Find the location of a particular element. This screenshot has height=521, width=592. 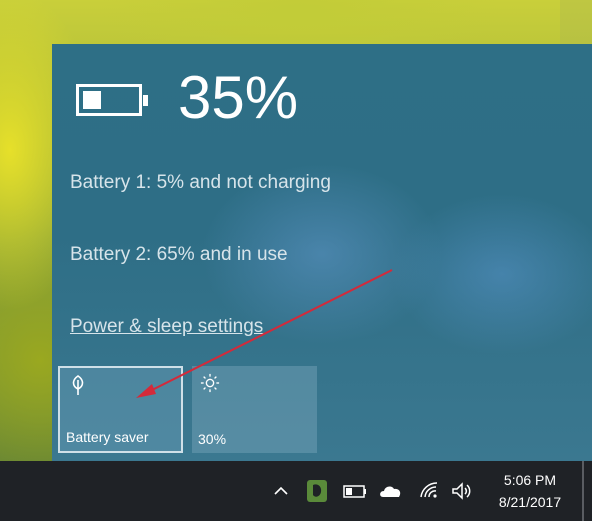

clock-time: 5:06 PM is located at coordinates (530, 480).